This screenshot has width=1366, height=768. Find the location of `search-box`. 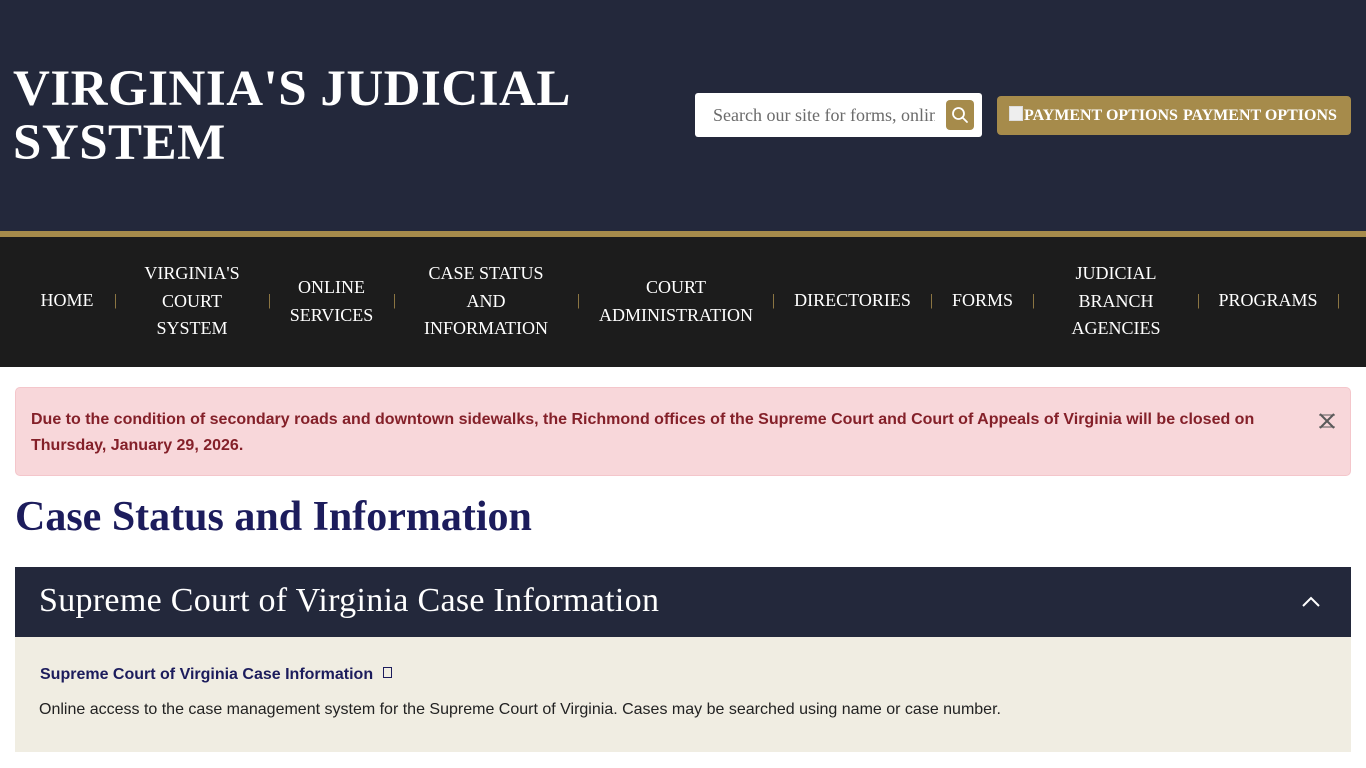

search-box is located at coordinates (838, 115).